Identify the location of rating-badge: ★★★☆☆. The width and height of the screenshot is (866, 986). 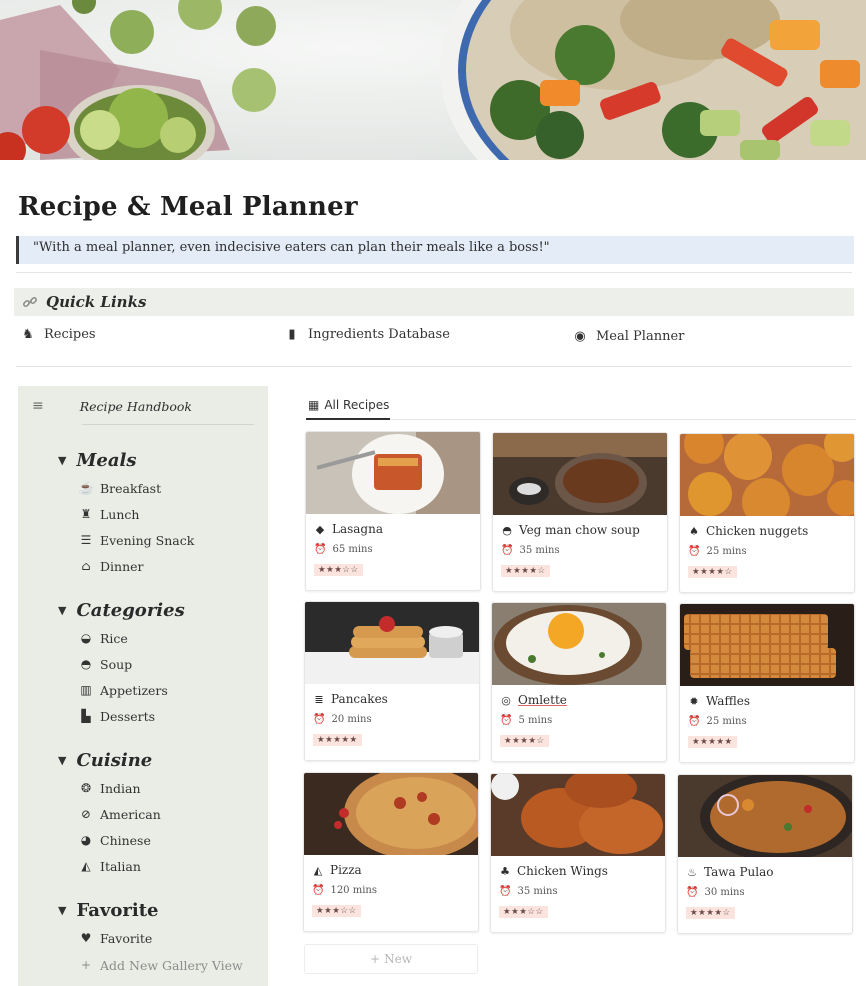
(338, 570).